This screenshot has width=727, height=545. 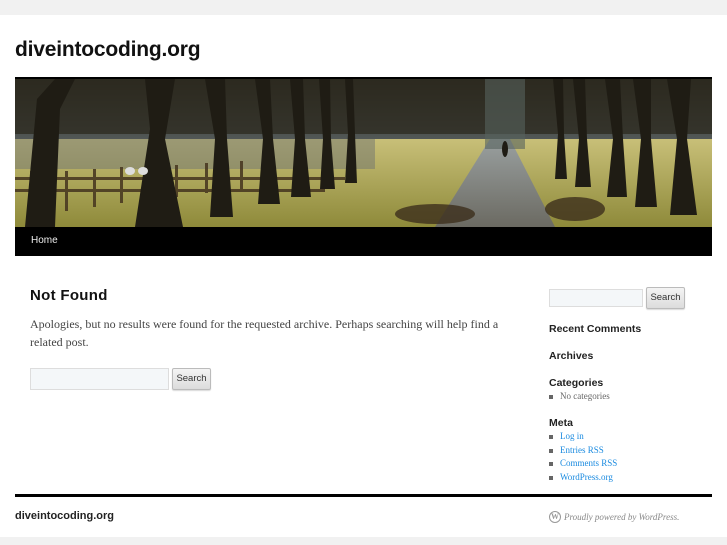 I want to click on meta-entries-rss-link: Entries RSS, so click(x=582, y=450).